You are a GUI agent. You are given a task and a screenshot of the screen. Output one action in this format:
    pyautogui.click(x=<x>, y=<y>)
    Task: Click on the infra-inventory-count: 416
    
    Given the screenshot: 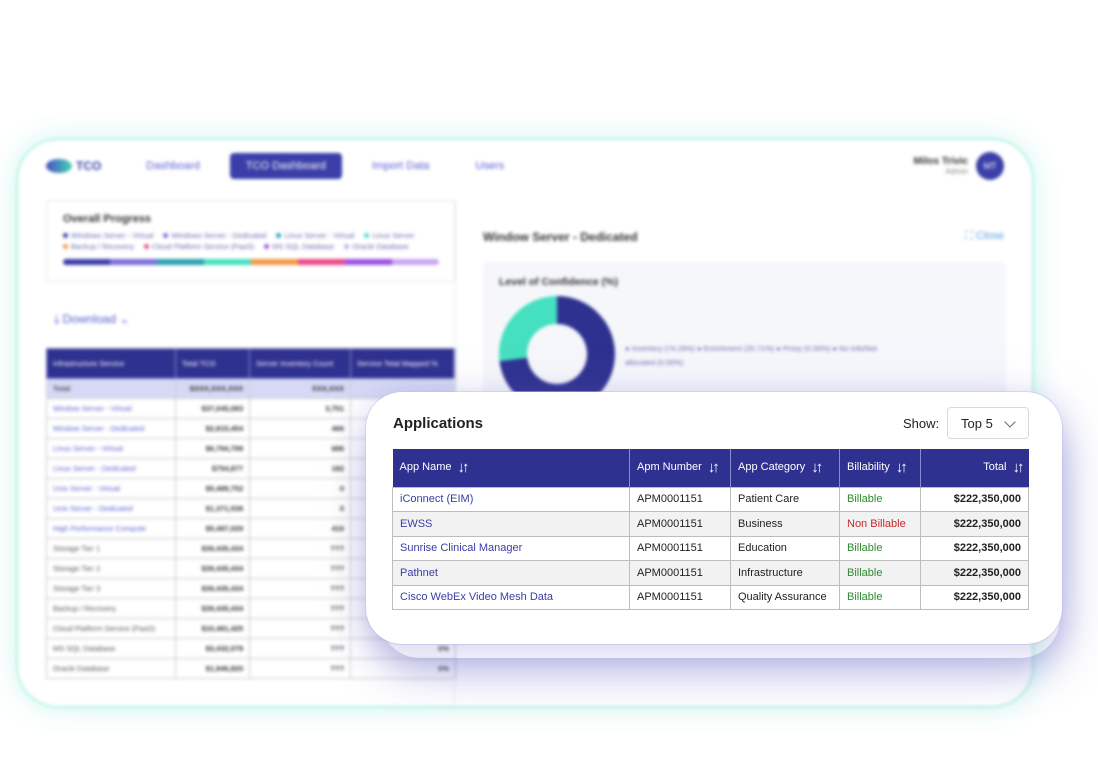 What is the action you would take?
    pyautogui.click(x=300, y=528)
    